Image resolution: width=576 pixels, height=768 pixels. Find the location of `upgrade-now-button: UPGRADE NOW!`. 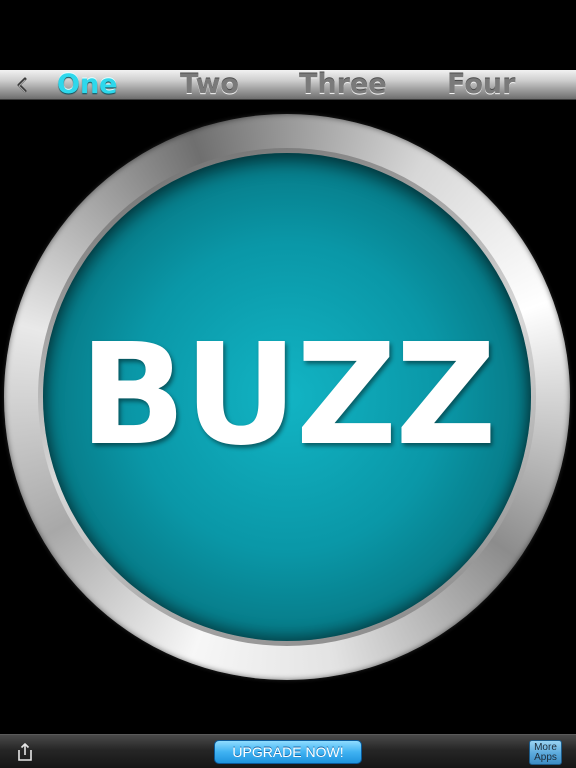

upgrade-now-button: UPGRADE NOW! is located at coordinates (288, 752).